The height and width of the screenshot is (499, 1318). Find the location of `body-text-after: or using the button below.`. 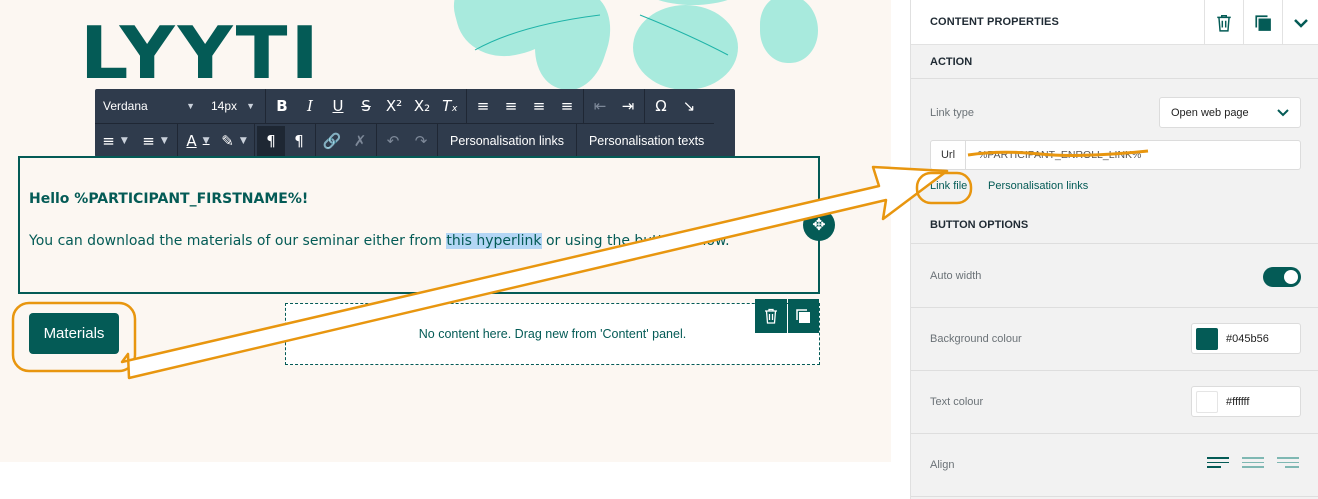

body-text-after: or using the button below. is located at coordinates (635, 241).